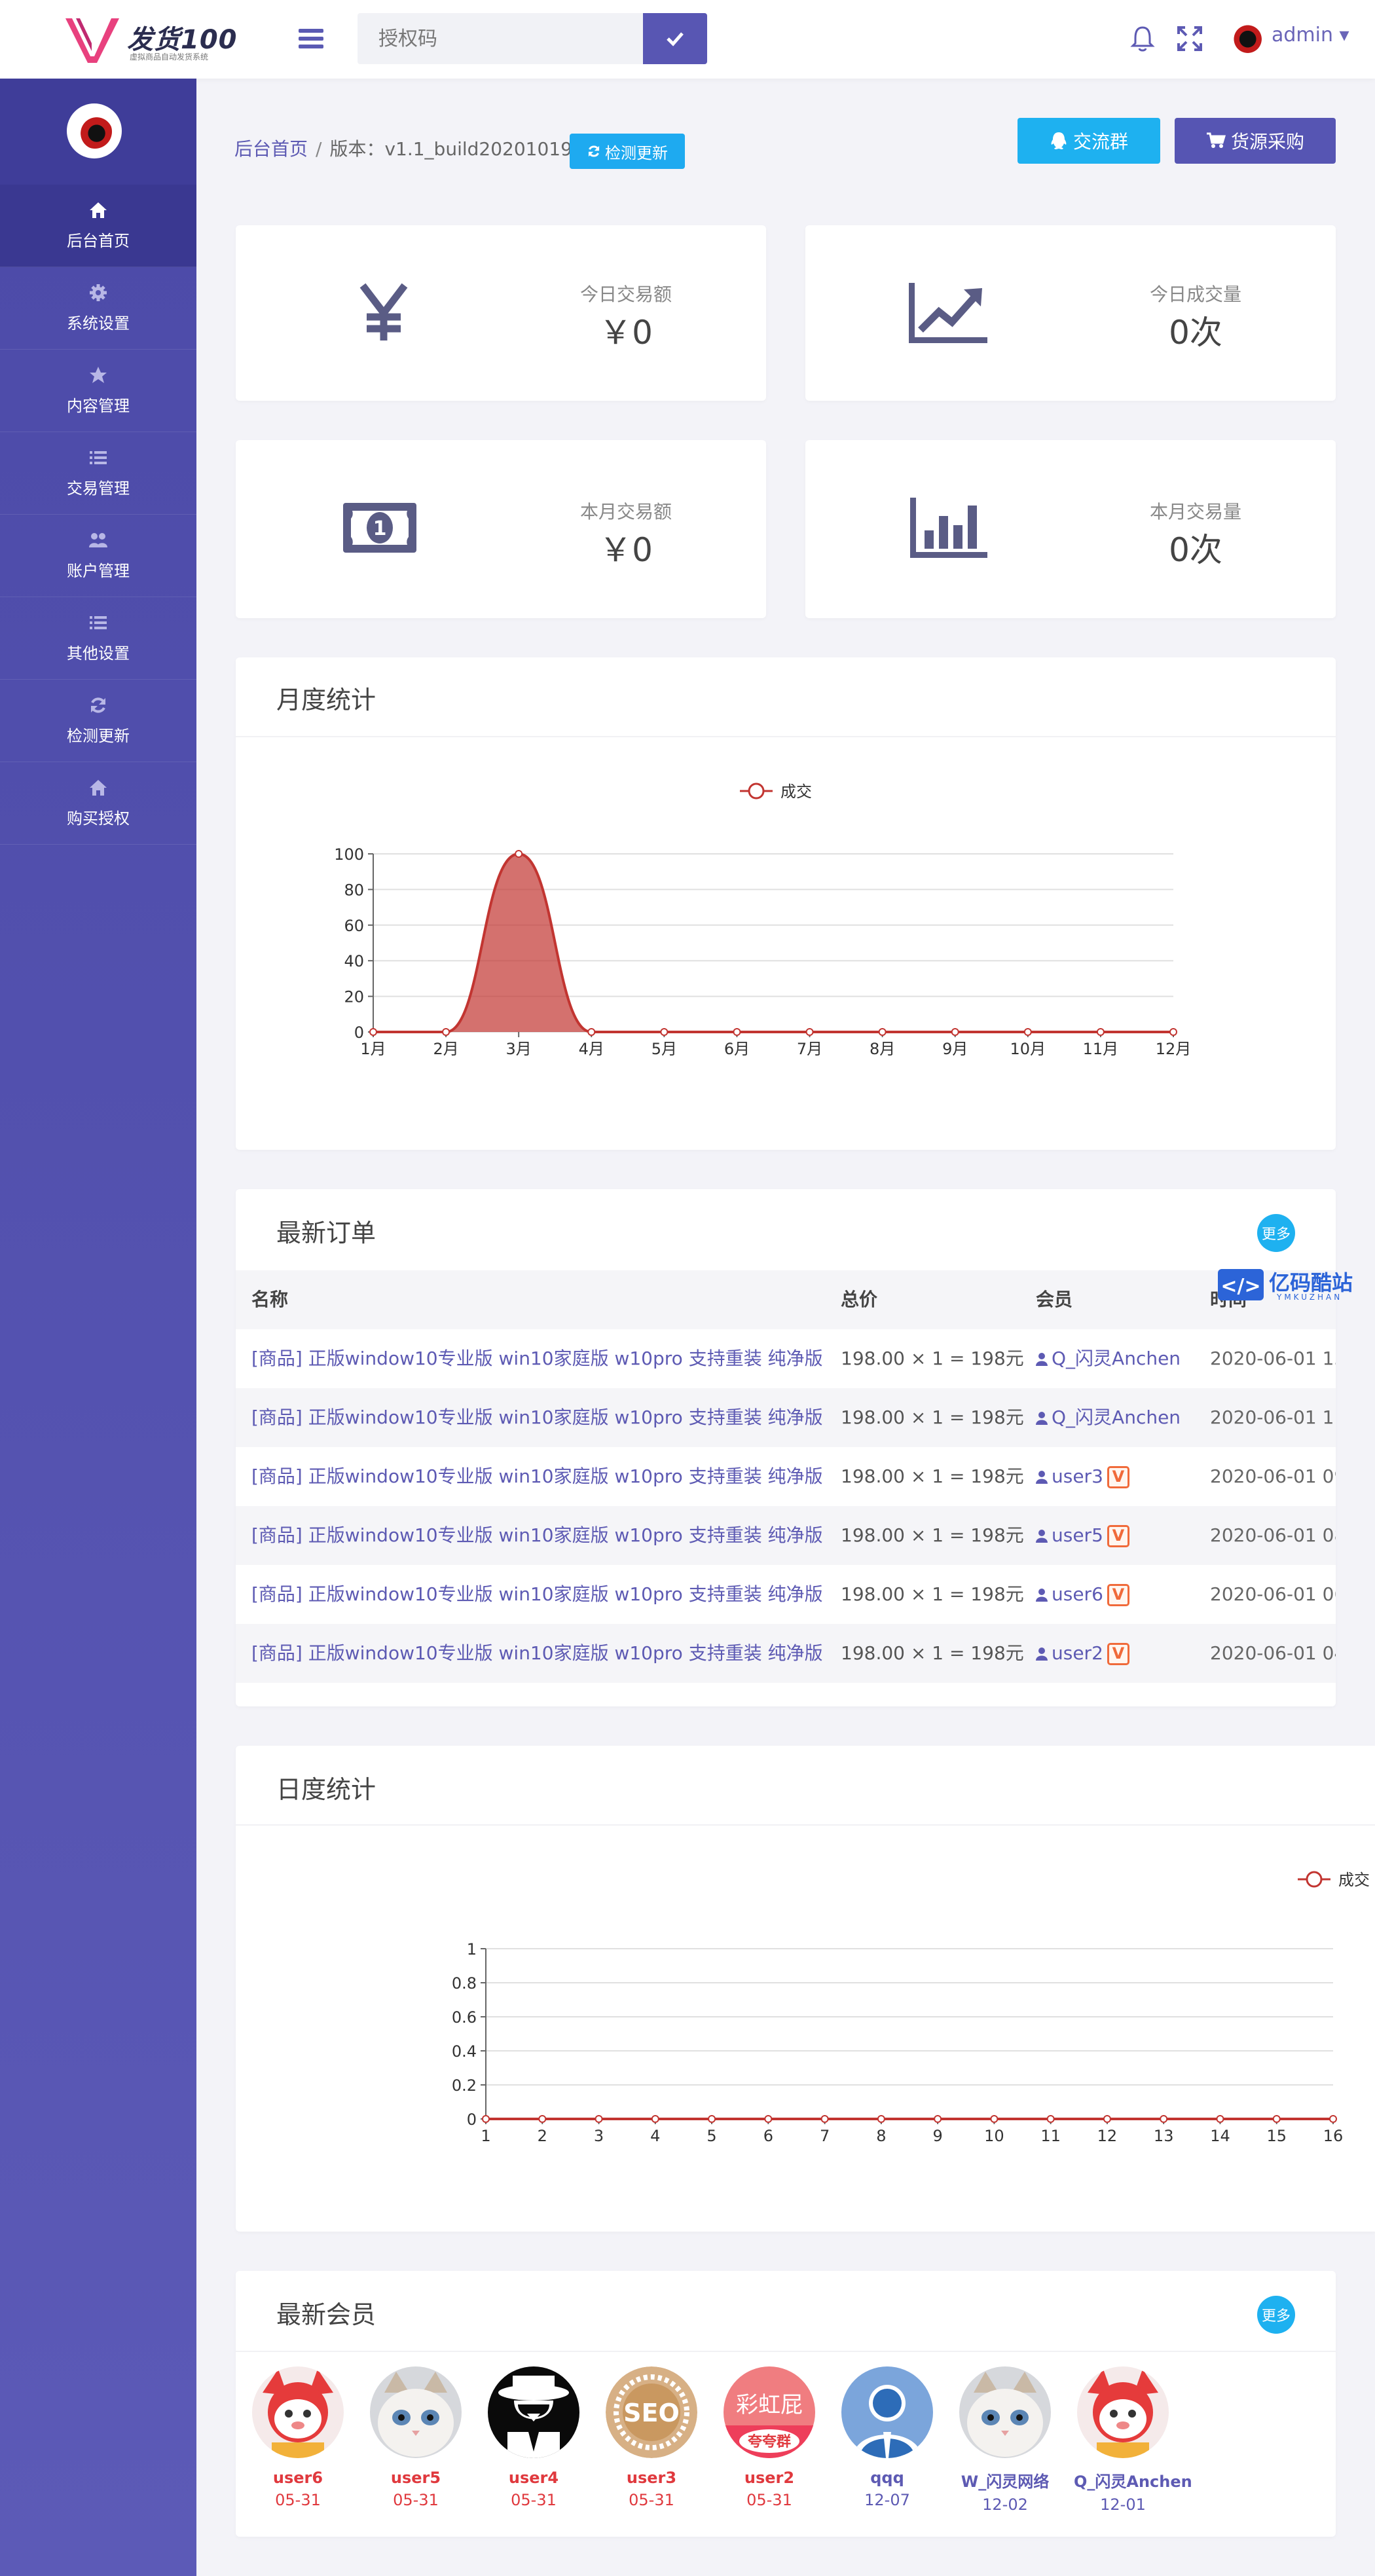  What do you see at coordinates (485, 2136) in the screenshot?
I see `x-tick-label: 1` at bounding box center [485, 2136].